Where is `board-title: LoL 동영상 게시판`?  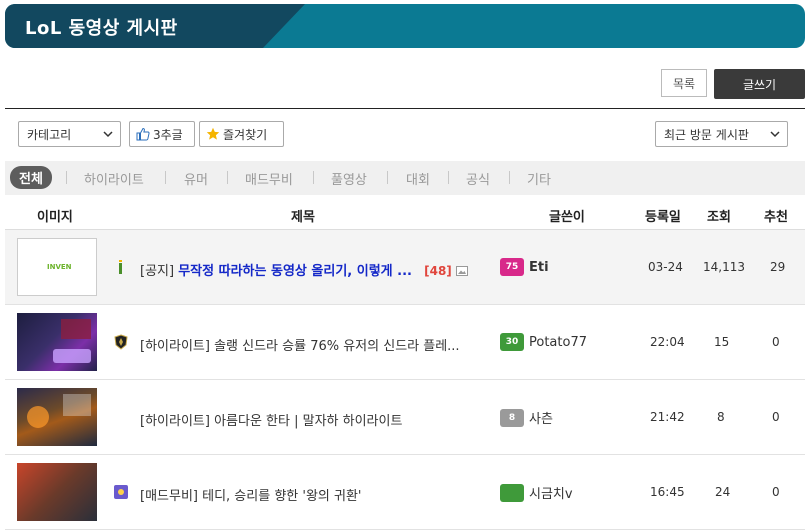
board-title: LoL 동영상 게시판 is located at coordinates (101, 28).